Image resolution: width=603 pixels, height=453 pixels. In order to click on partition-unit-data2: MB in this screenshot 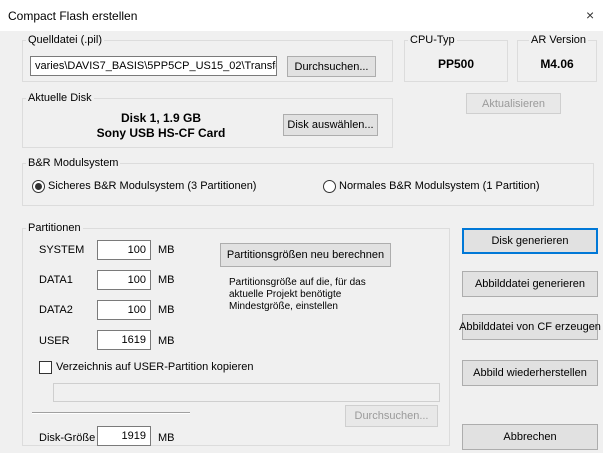, I will do `click(166, 310)`.